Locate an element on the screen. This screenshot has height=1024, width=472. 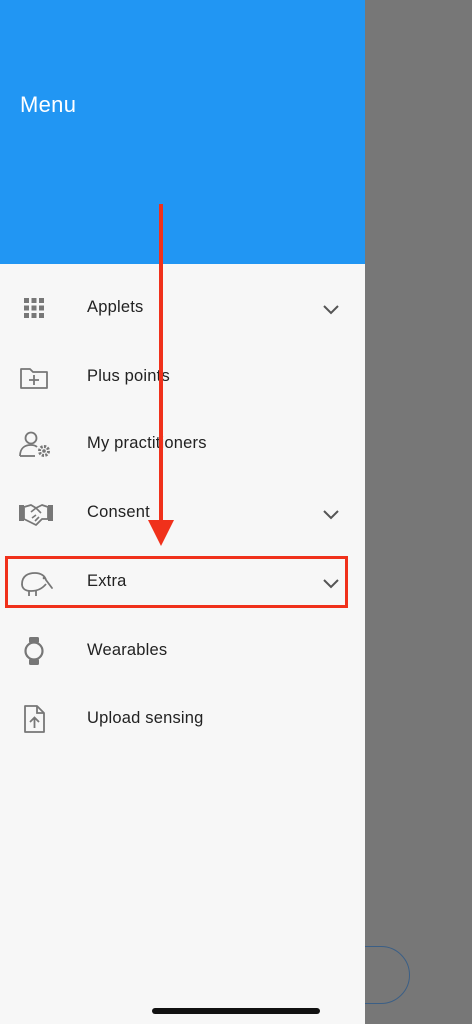
menu-item-label: Applets is located at coordinates (115, 307).